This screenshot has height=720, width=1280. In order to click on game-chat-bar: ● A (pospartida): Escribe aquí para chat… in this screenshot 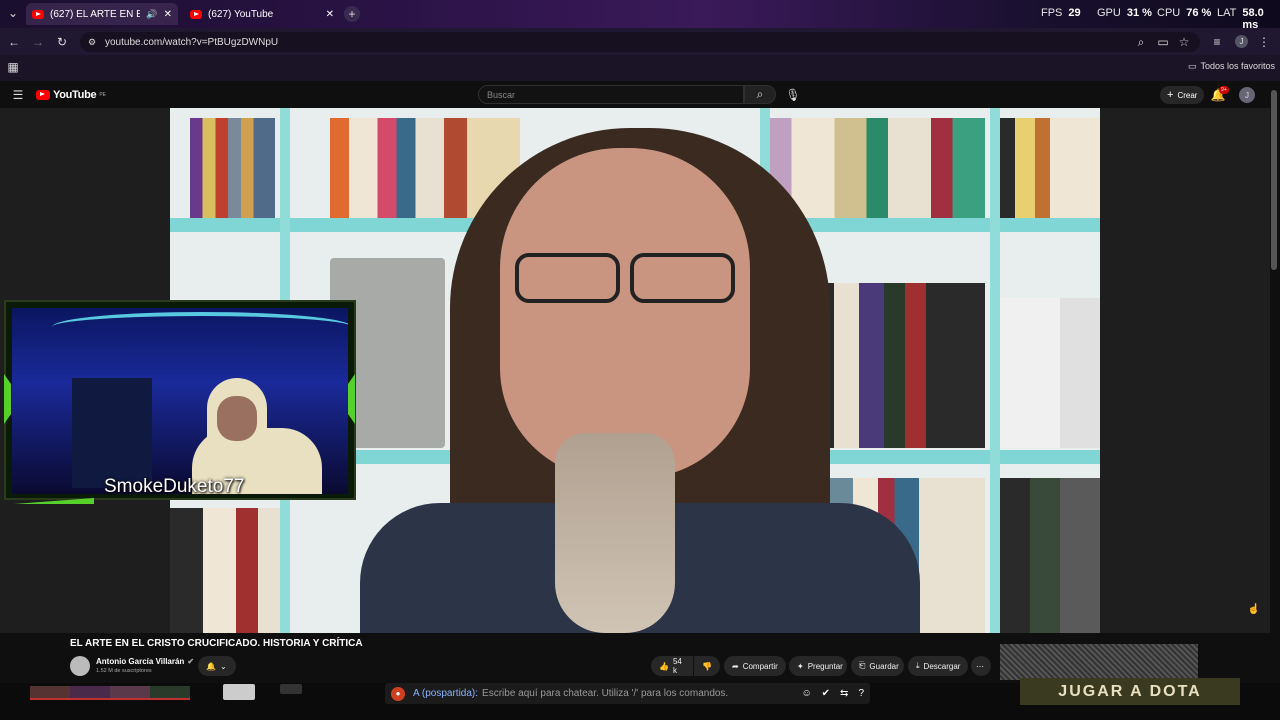, I will do `click(627, 693)`.